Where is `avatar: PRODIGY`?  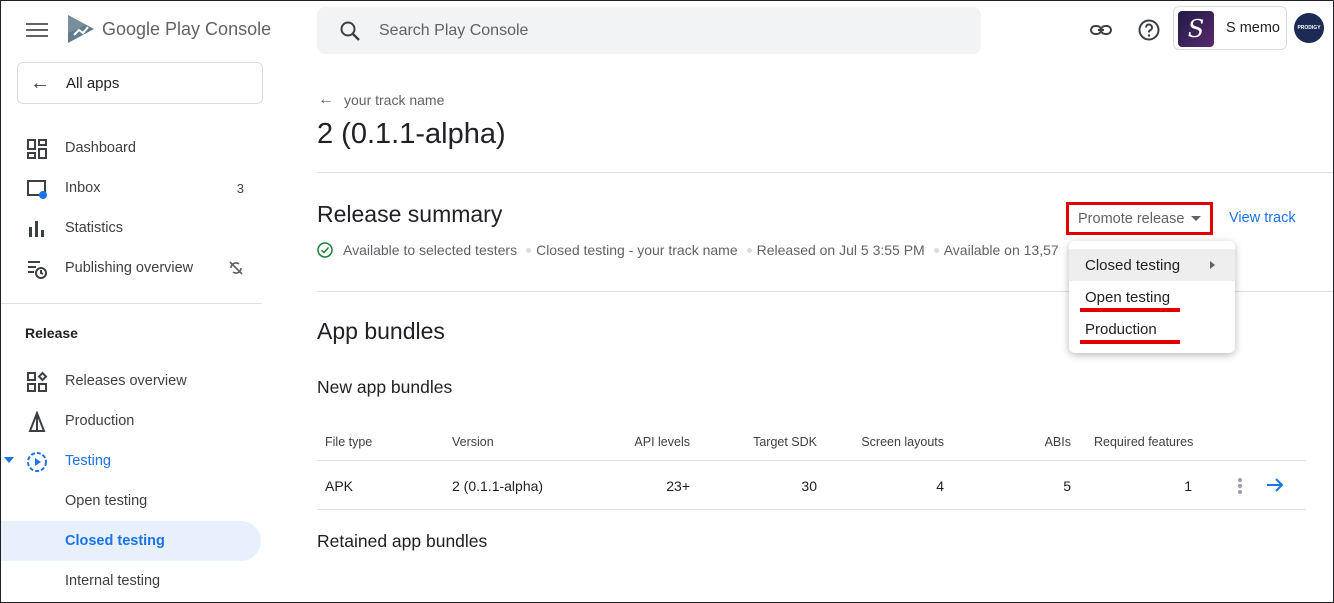
avatar: PRODIGY is located at coordinates (1309, 28).